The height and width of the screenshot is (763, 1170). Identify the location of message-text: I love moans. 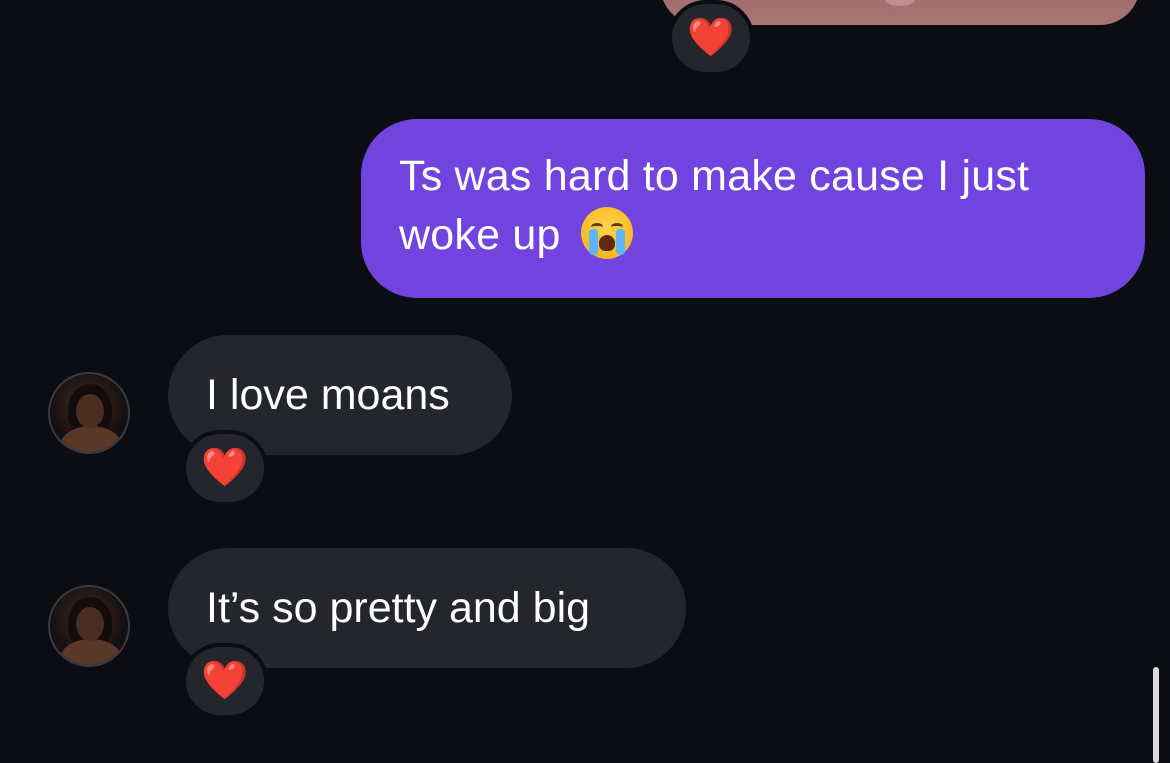
(328, 395).